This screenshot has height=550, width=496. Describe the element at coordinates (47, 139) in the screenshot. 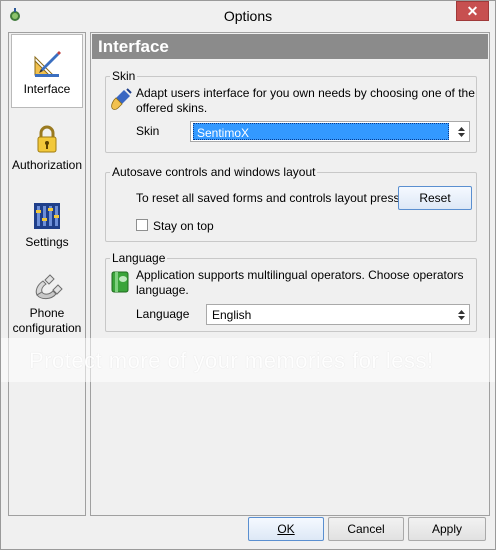

I see `lock-icon` at that location.